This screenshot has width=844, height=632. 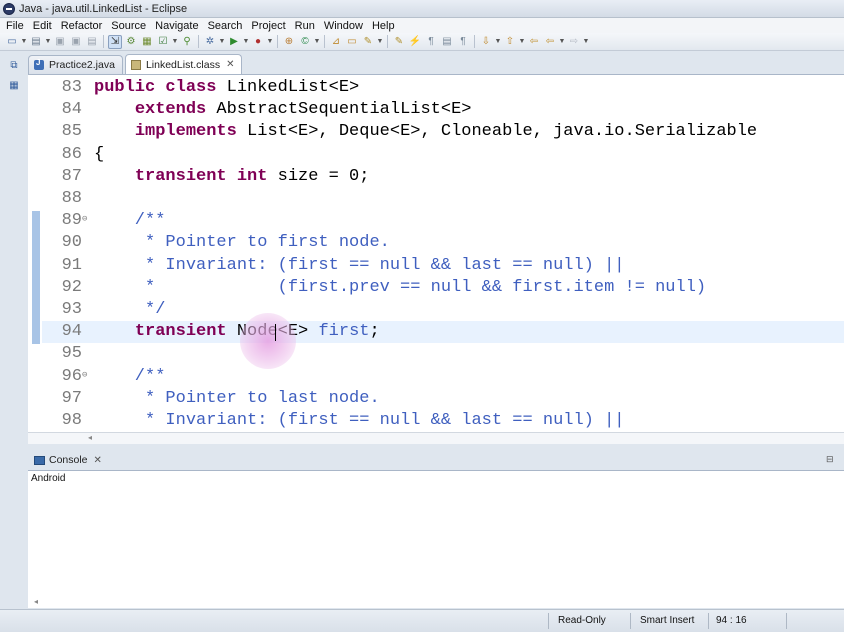 What do you see at coordinates (305, 26) in the screenshot?
I see `menu-run: Run` at bounding box center [305, 26].